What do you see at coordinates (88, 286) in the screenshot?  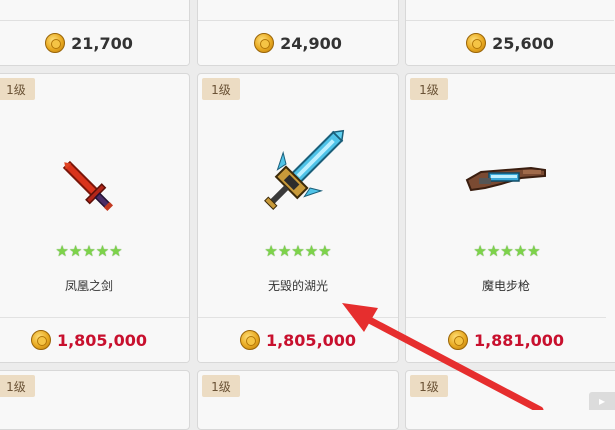 I see `item-name: 凤凰之剑` at bounding box center [88, 286].